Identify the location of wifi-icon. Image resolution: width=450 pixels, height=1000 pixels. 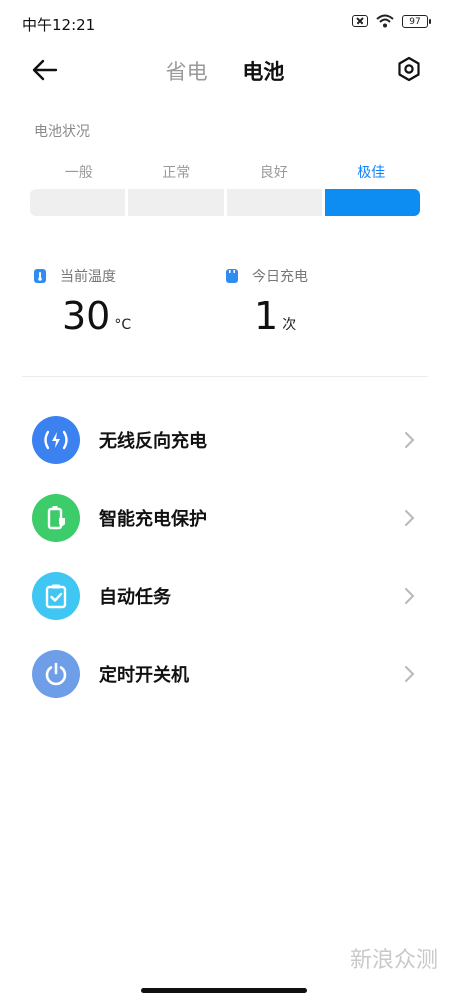
(385, 21).